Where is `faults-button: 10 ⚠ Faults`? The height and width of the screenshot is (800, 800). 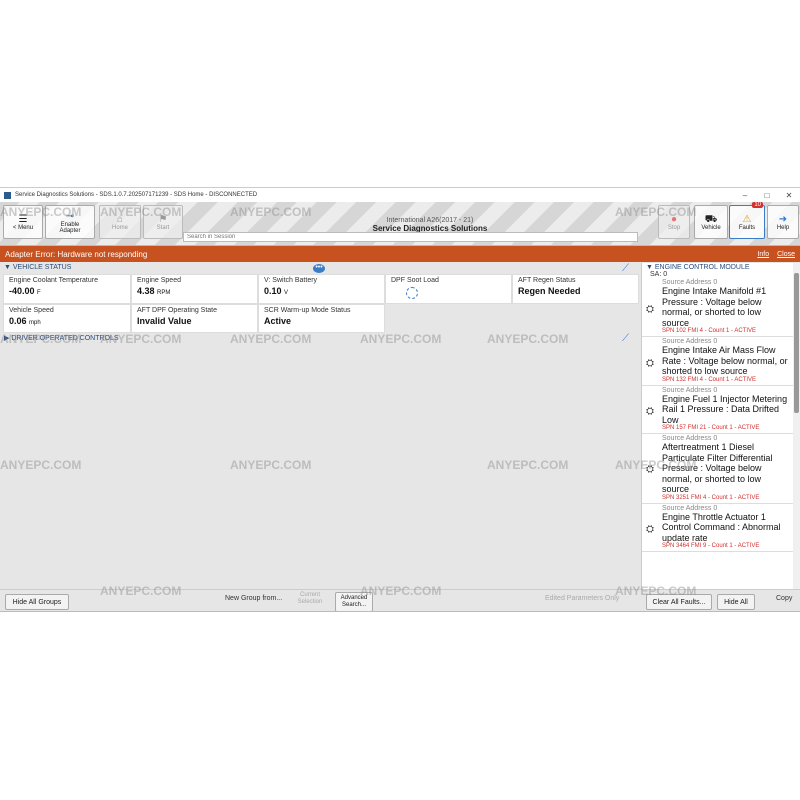
faults-button: 10 ⚠ Faults is located at coordinates (747, 220).